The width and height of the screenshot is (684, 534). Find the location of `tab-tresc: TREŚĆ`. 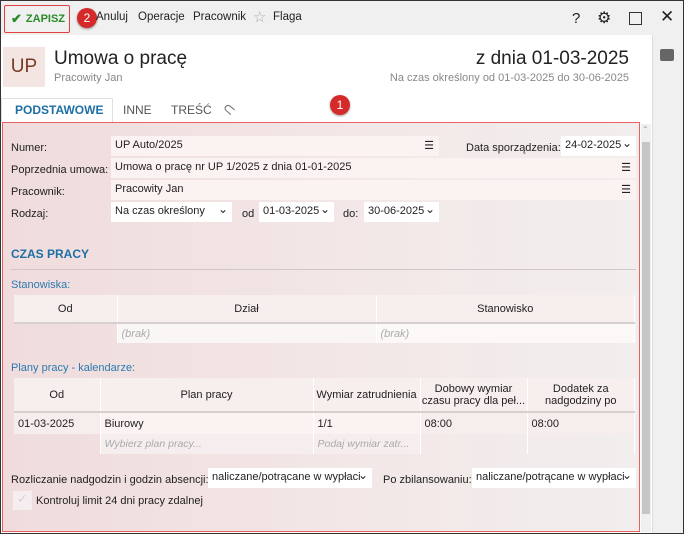

tab-tresc: TREŚĆ is located at coordinates (191, 110).